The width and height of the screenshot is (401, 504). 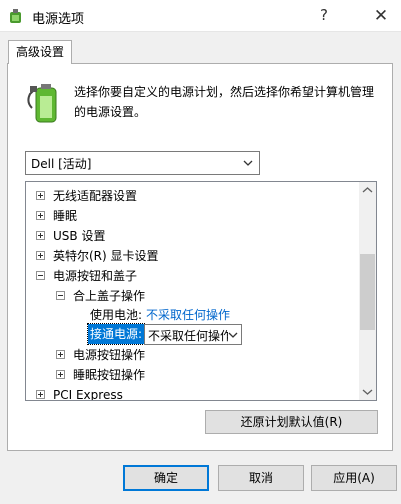 I want to click on plugged-in-select-value: 不采取任何操作, so click(x=190, y=336).